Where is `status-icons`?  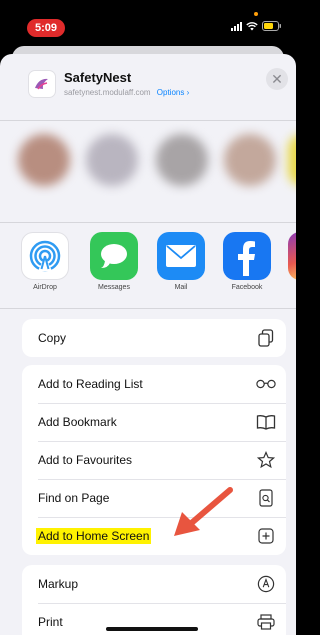
status-icons is located at coordinates (256, 26).